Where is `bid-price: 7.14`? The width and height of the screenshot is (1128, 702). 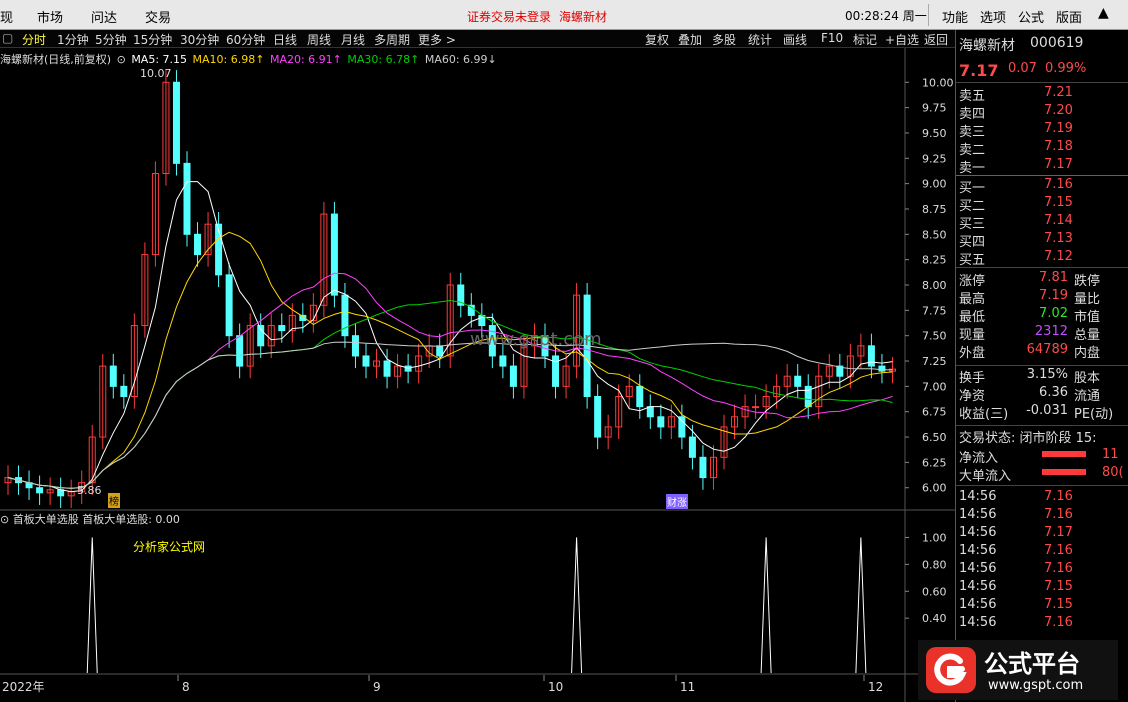
bid-price: 7.14 is located at coordinates (1058, 220).